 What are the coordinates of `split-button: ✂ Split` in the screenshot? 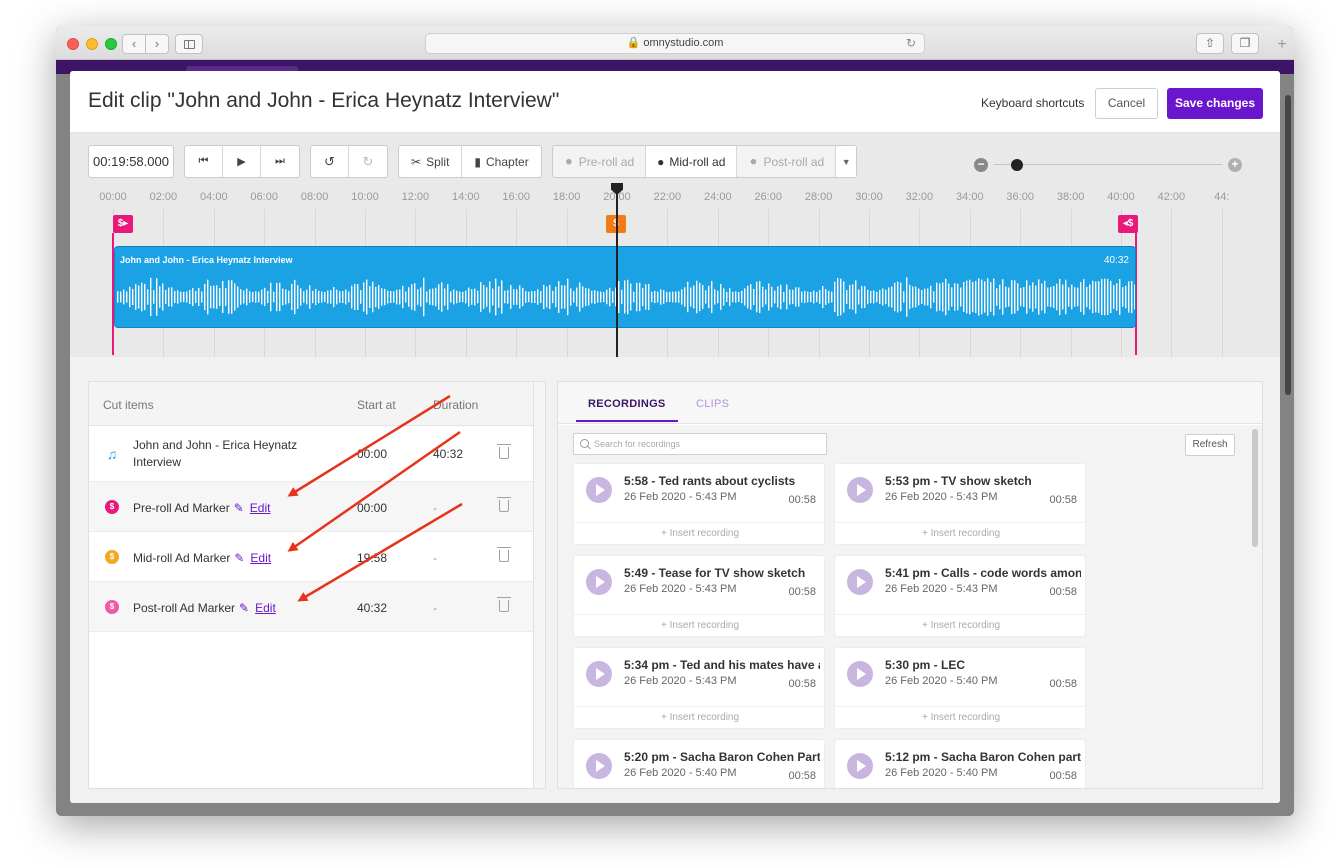 It's located at (431, 161).